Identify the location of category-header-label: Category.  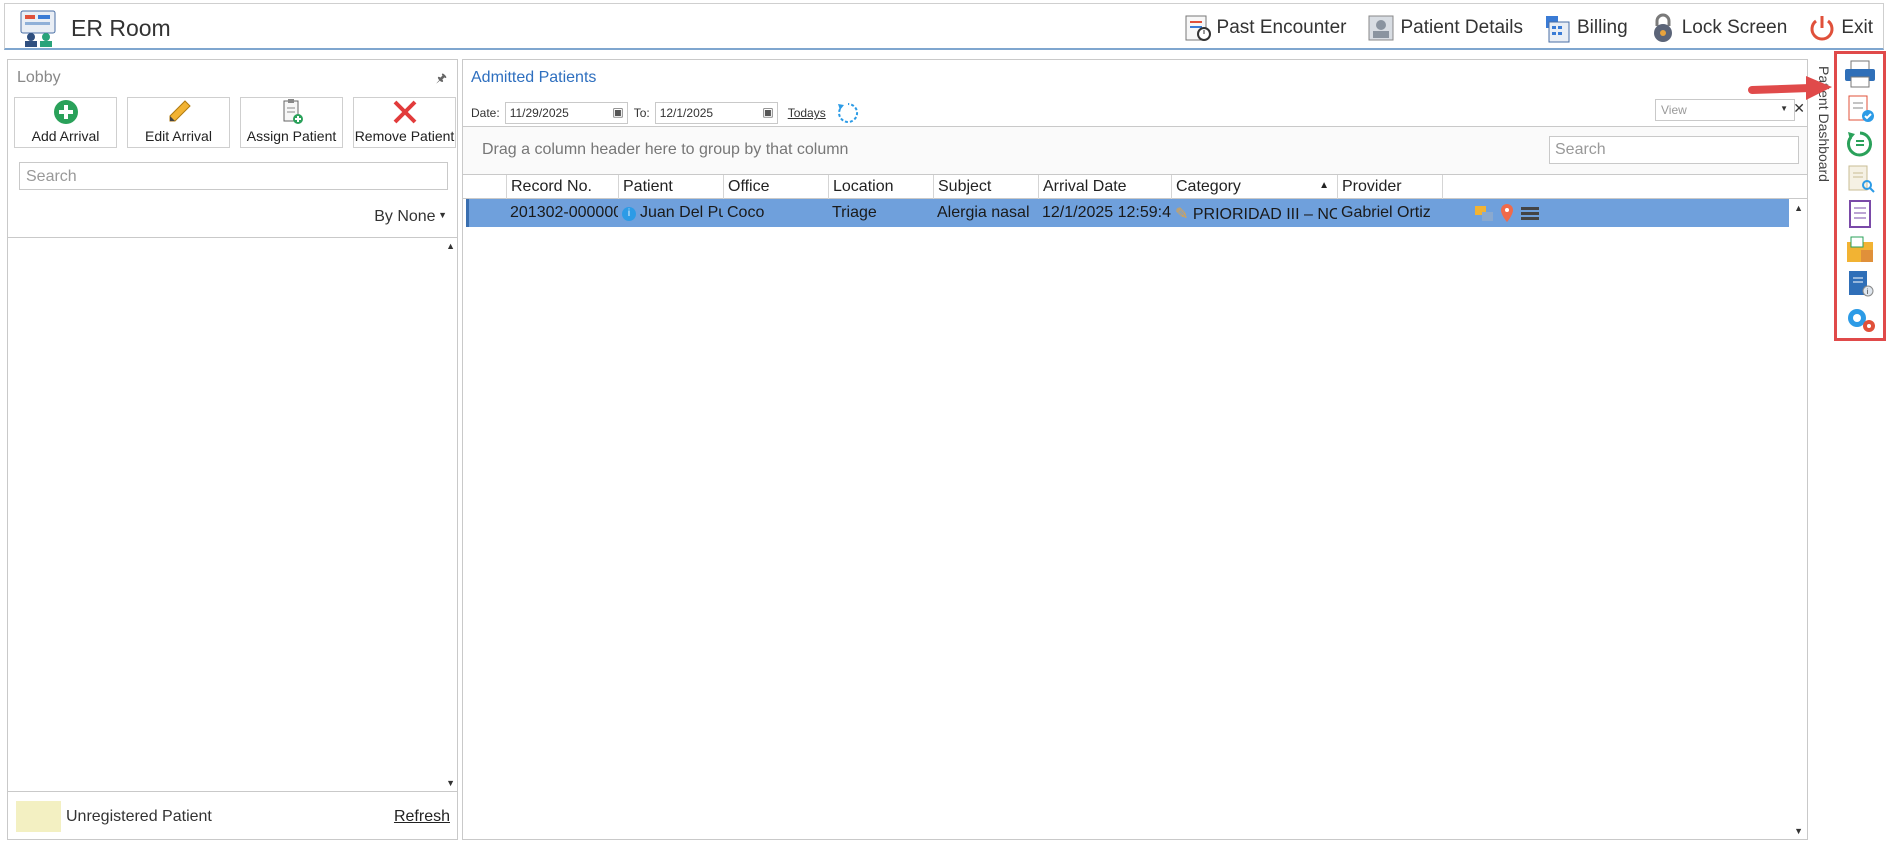
(1208, 186).